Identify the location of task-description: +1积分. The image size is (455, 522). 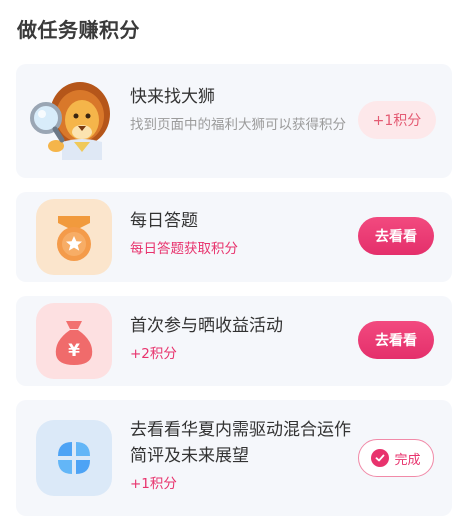
(153, 484).